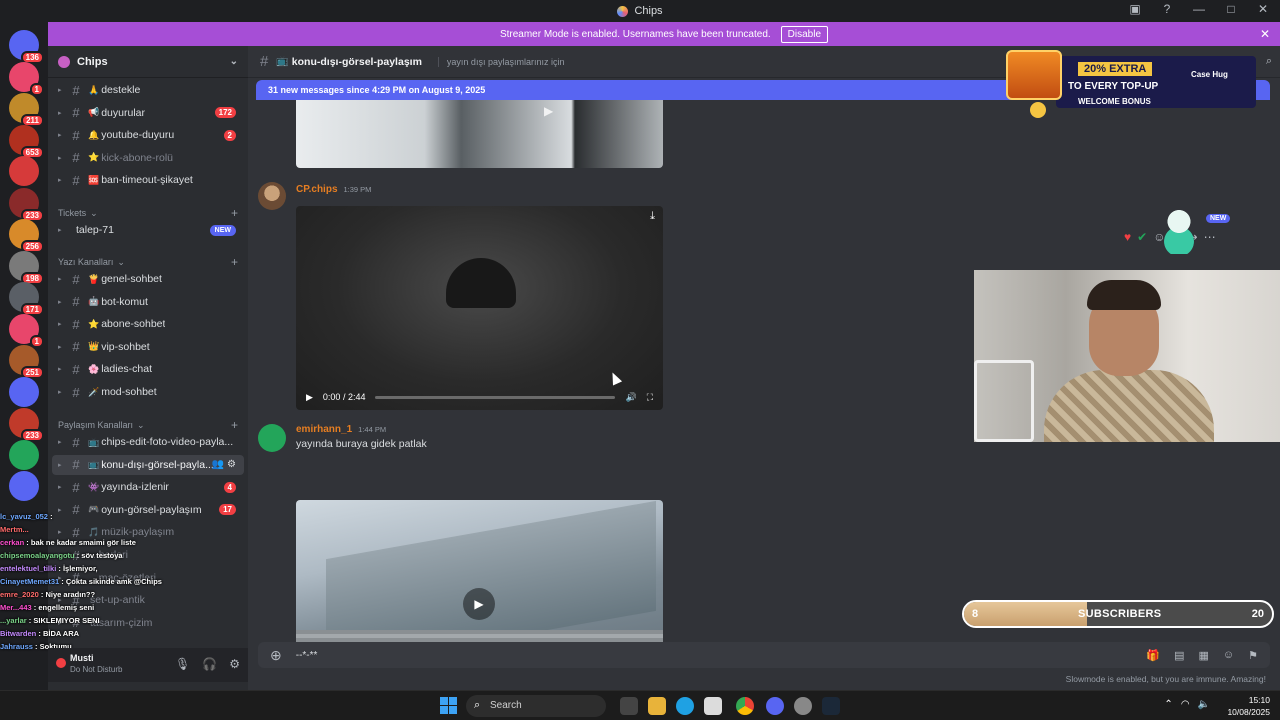 This screenshot has height=720, width=1280. What do you see at coordinates (234, 664) in the screenshot?
I see `settings-gear-icon: ⚙` at bounding box center [234, 664].